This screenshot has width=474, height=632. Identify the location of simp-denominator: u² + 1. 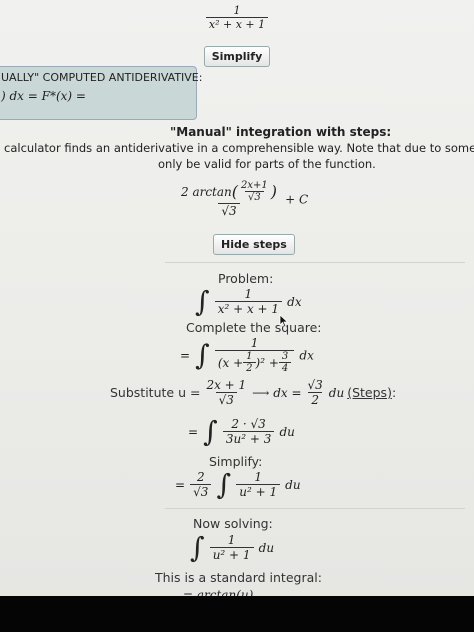
(258, 491).